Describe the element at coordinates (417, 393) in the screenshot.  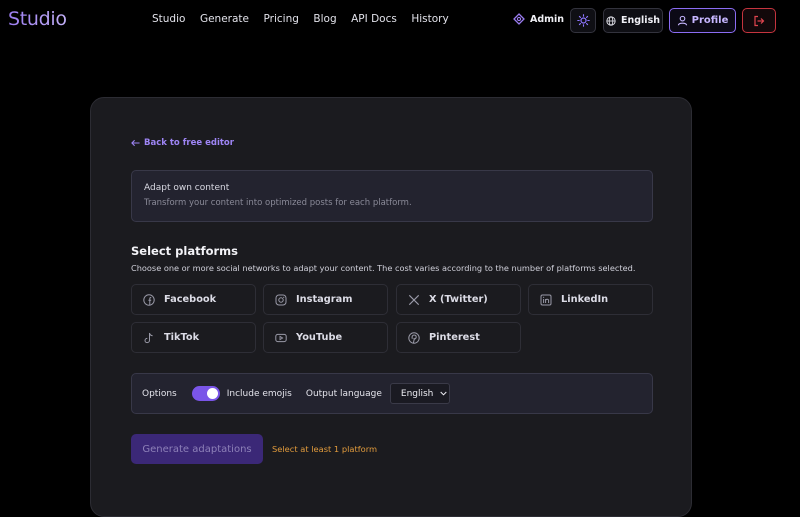
I see `output-language-value: English` at that location.